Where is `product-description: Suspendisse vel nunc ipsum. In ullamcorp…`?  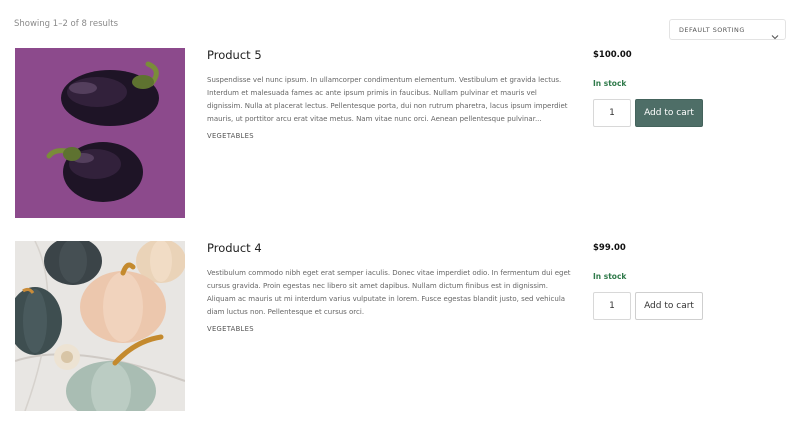 product-description: Suspendisse vel nunc ipsum. In ullamcorp… is located at coordinates (387, 99).